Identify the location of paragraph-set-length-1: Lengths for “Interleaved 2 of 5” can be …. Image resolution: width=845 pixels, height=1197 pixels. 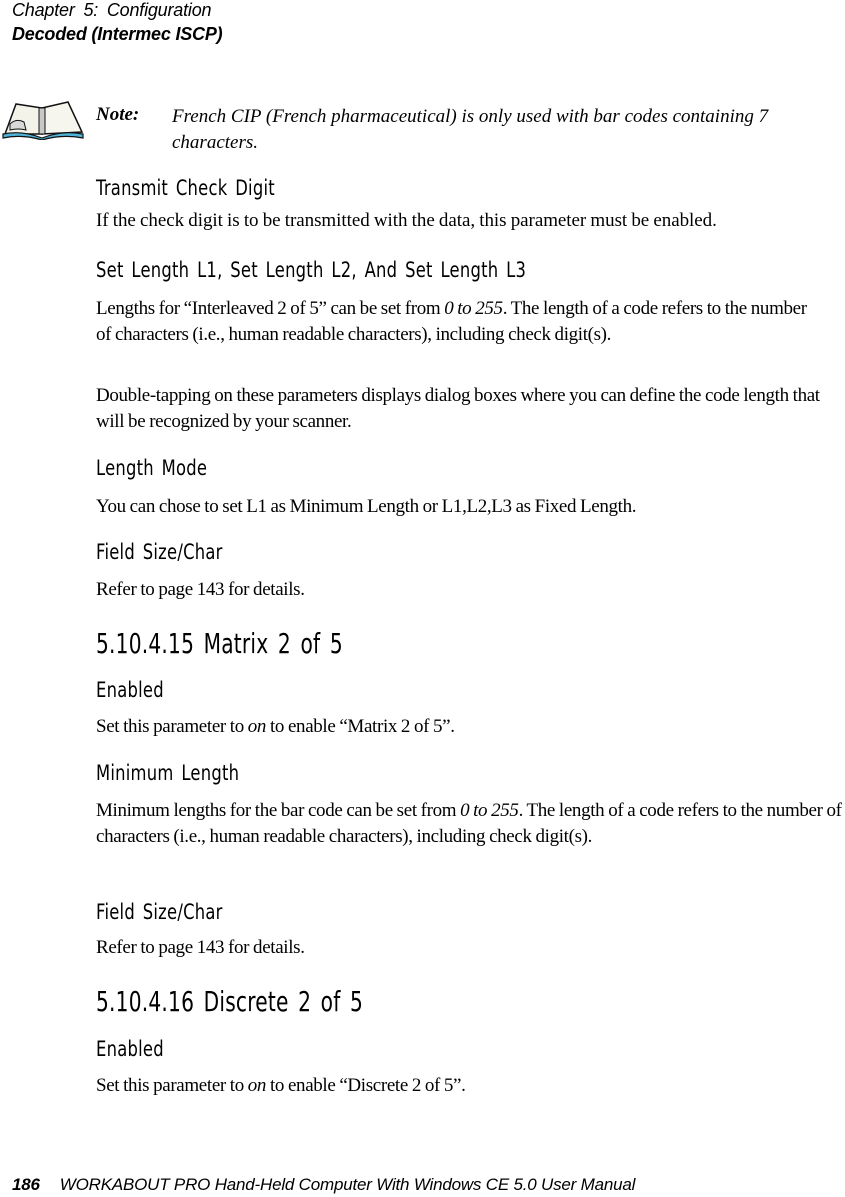
(456, 322).